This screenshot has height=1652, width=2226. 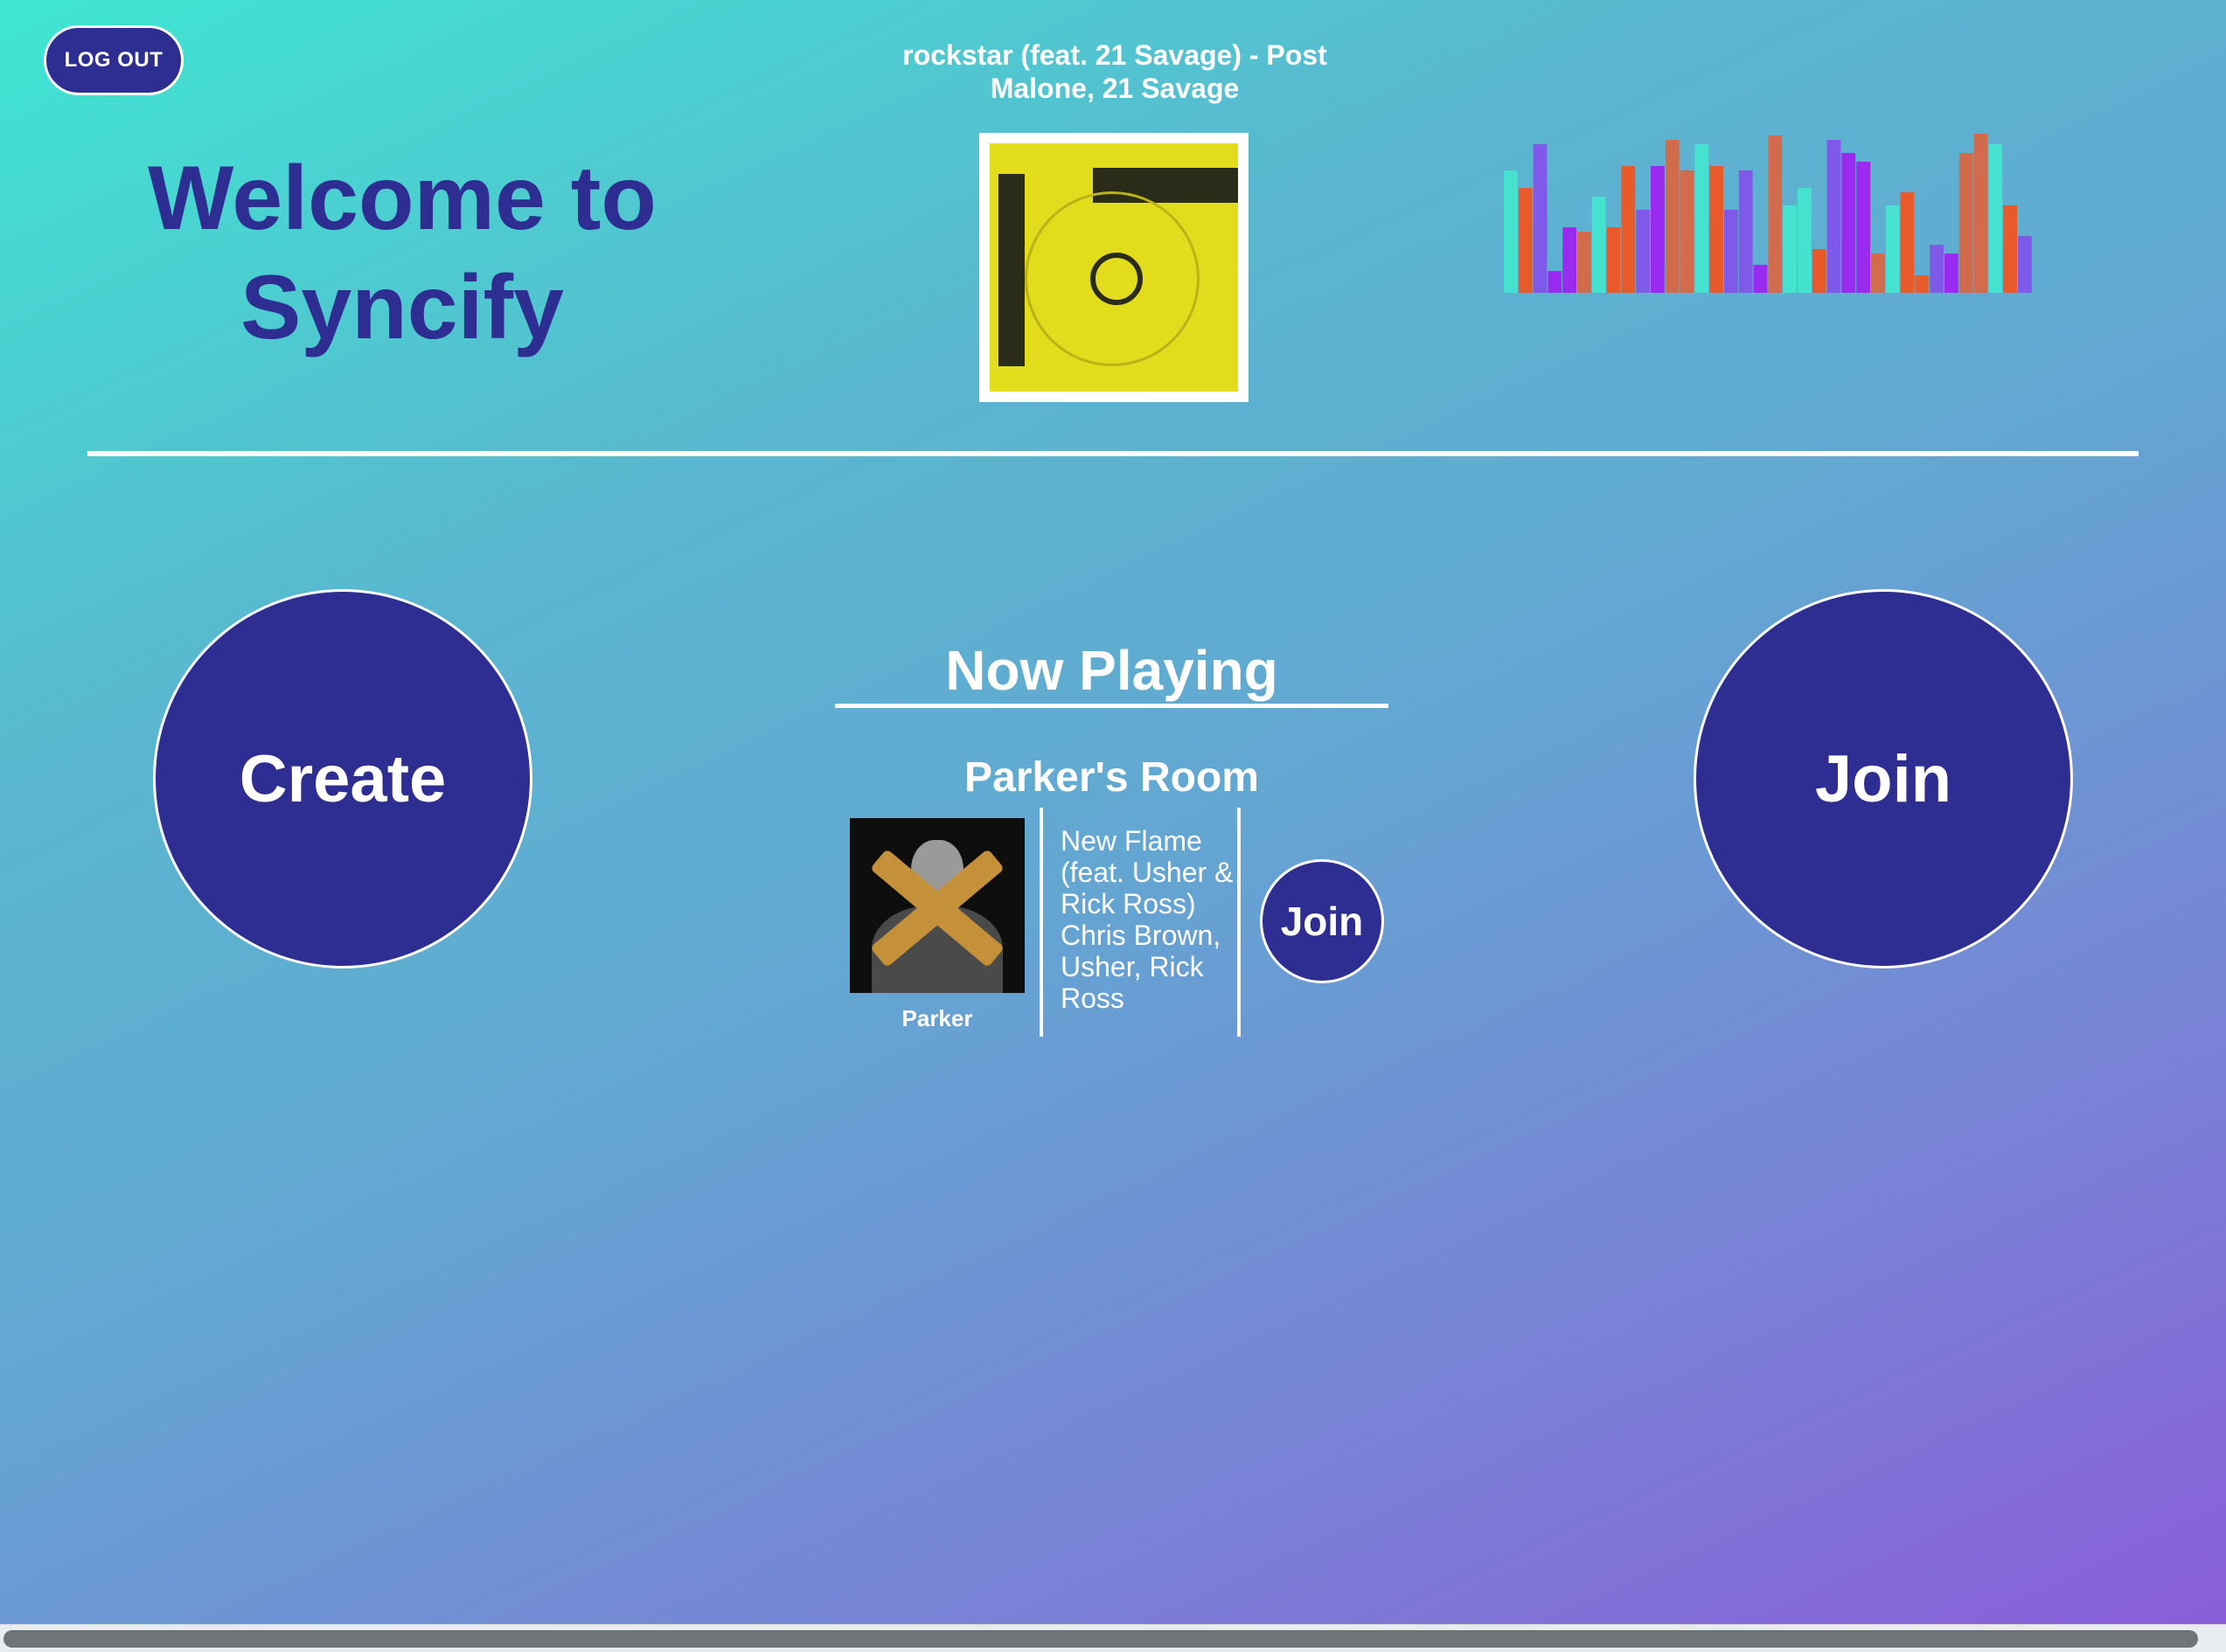 I want to click on join-button: Join, so click(x=1883, y=779).